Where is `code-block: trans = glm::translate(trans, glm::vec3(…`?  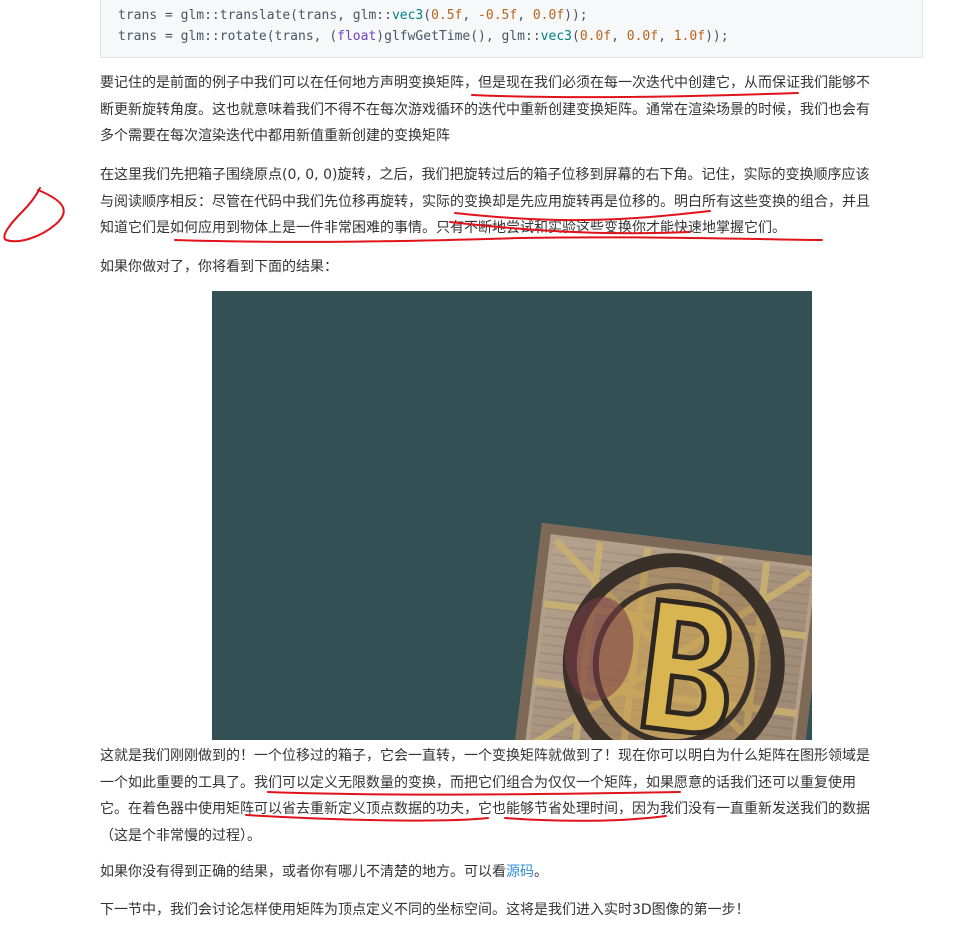 code-block: trans = glm::translate(trans, glm::vec3(… is located at coordinates (511, 29).